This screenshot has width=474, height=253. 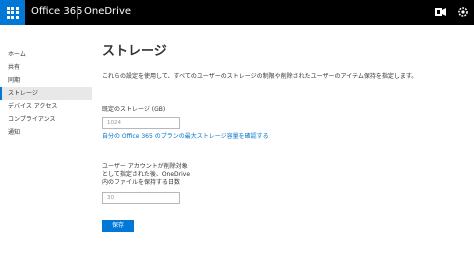 What do you see at coordinates (46, 54) in the screenshot?
I see `sidebar-item-home: ホーム` at bounding box center [46, 54].